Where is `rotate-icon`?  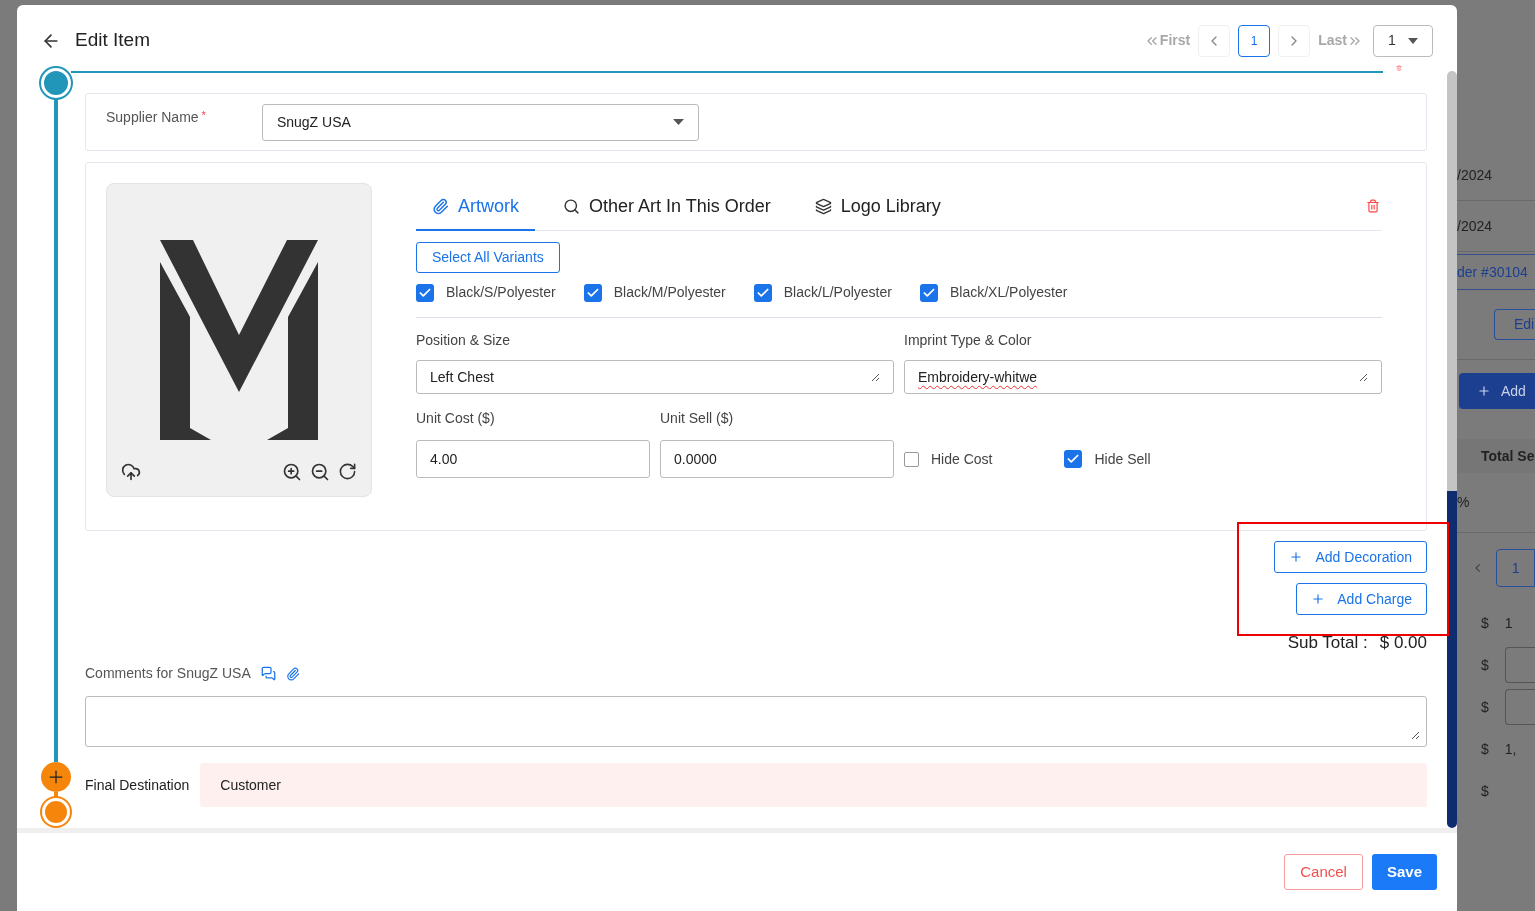 rotate-icon is located at coordinates (347, 471).